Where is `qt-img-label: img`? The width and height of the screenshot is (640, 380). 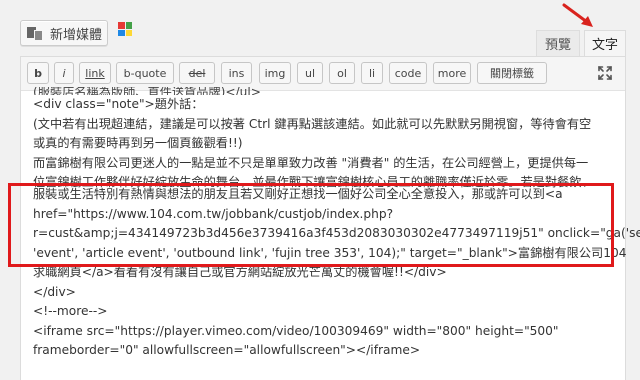
qt-img-label: img is located at coordinates (275, 73).